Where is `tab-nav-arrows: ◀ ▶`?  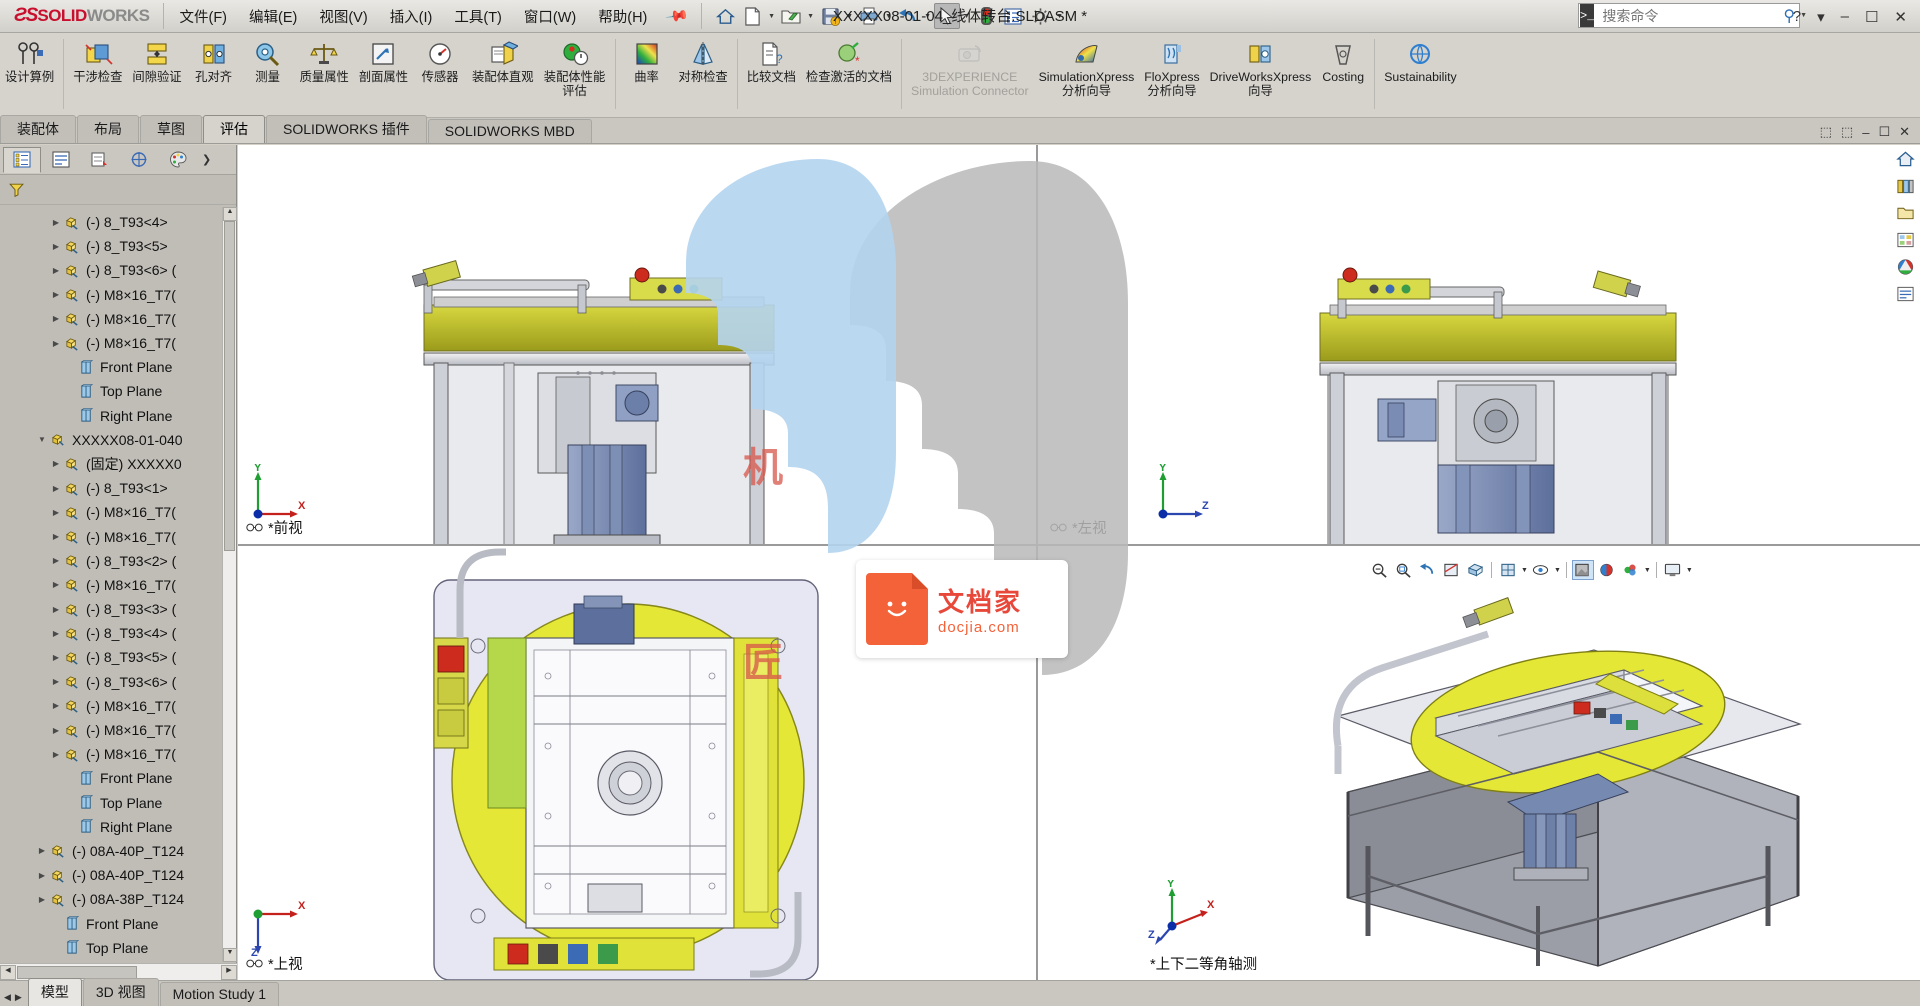 tab-nav-arrows: ◀ ▶ is located at coordinates (14, 999).